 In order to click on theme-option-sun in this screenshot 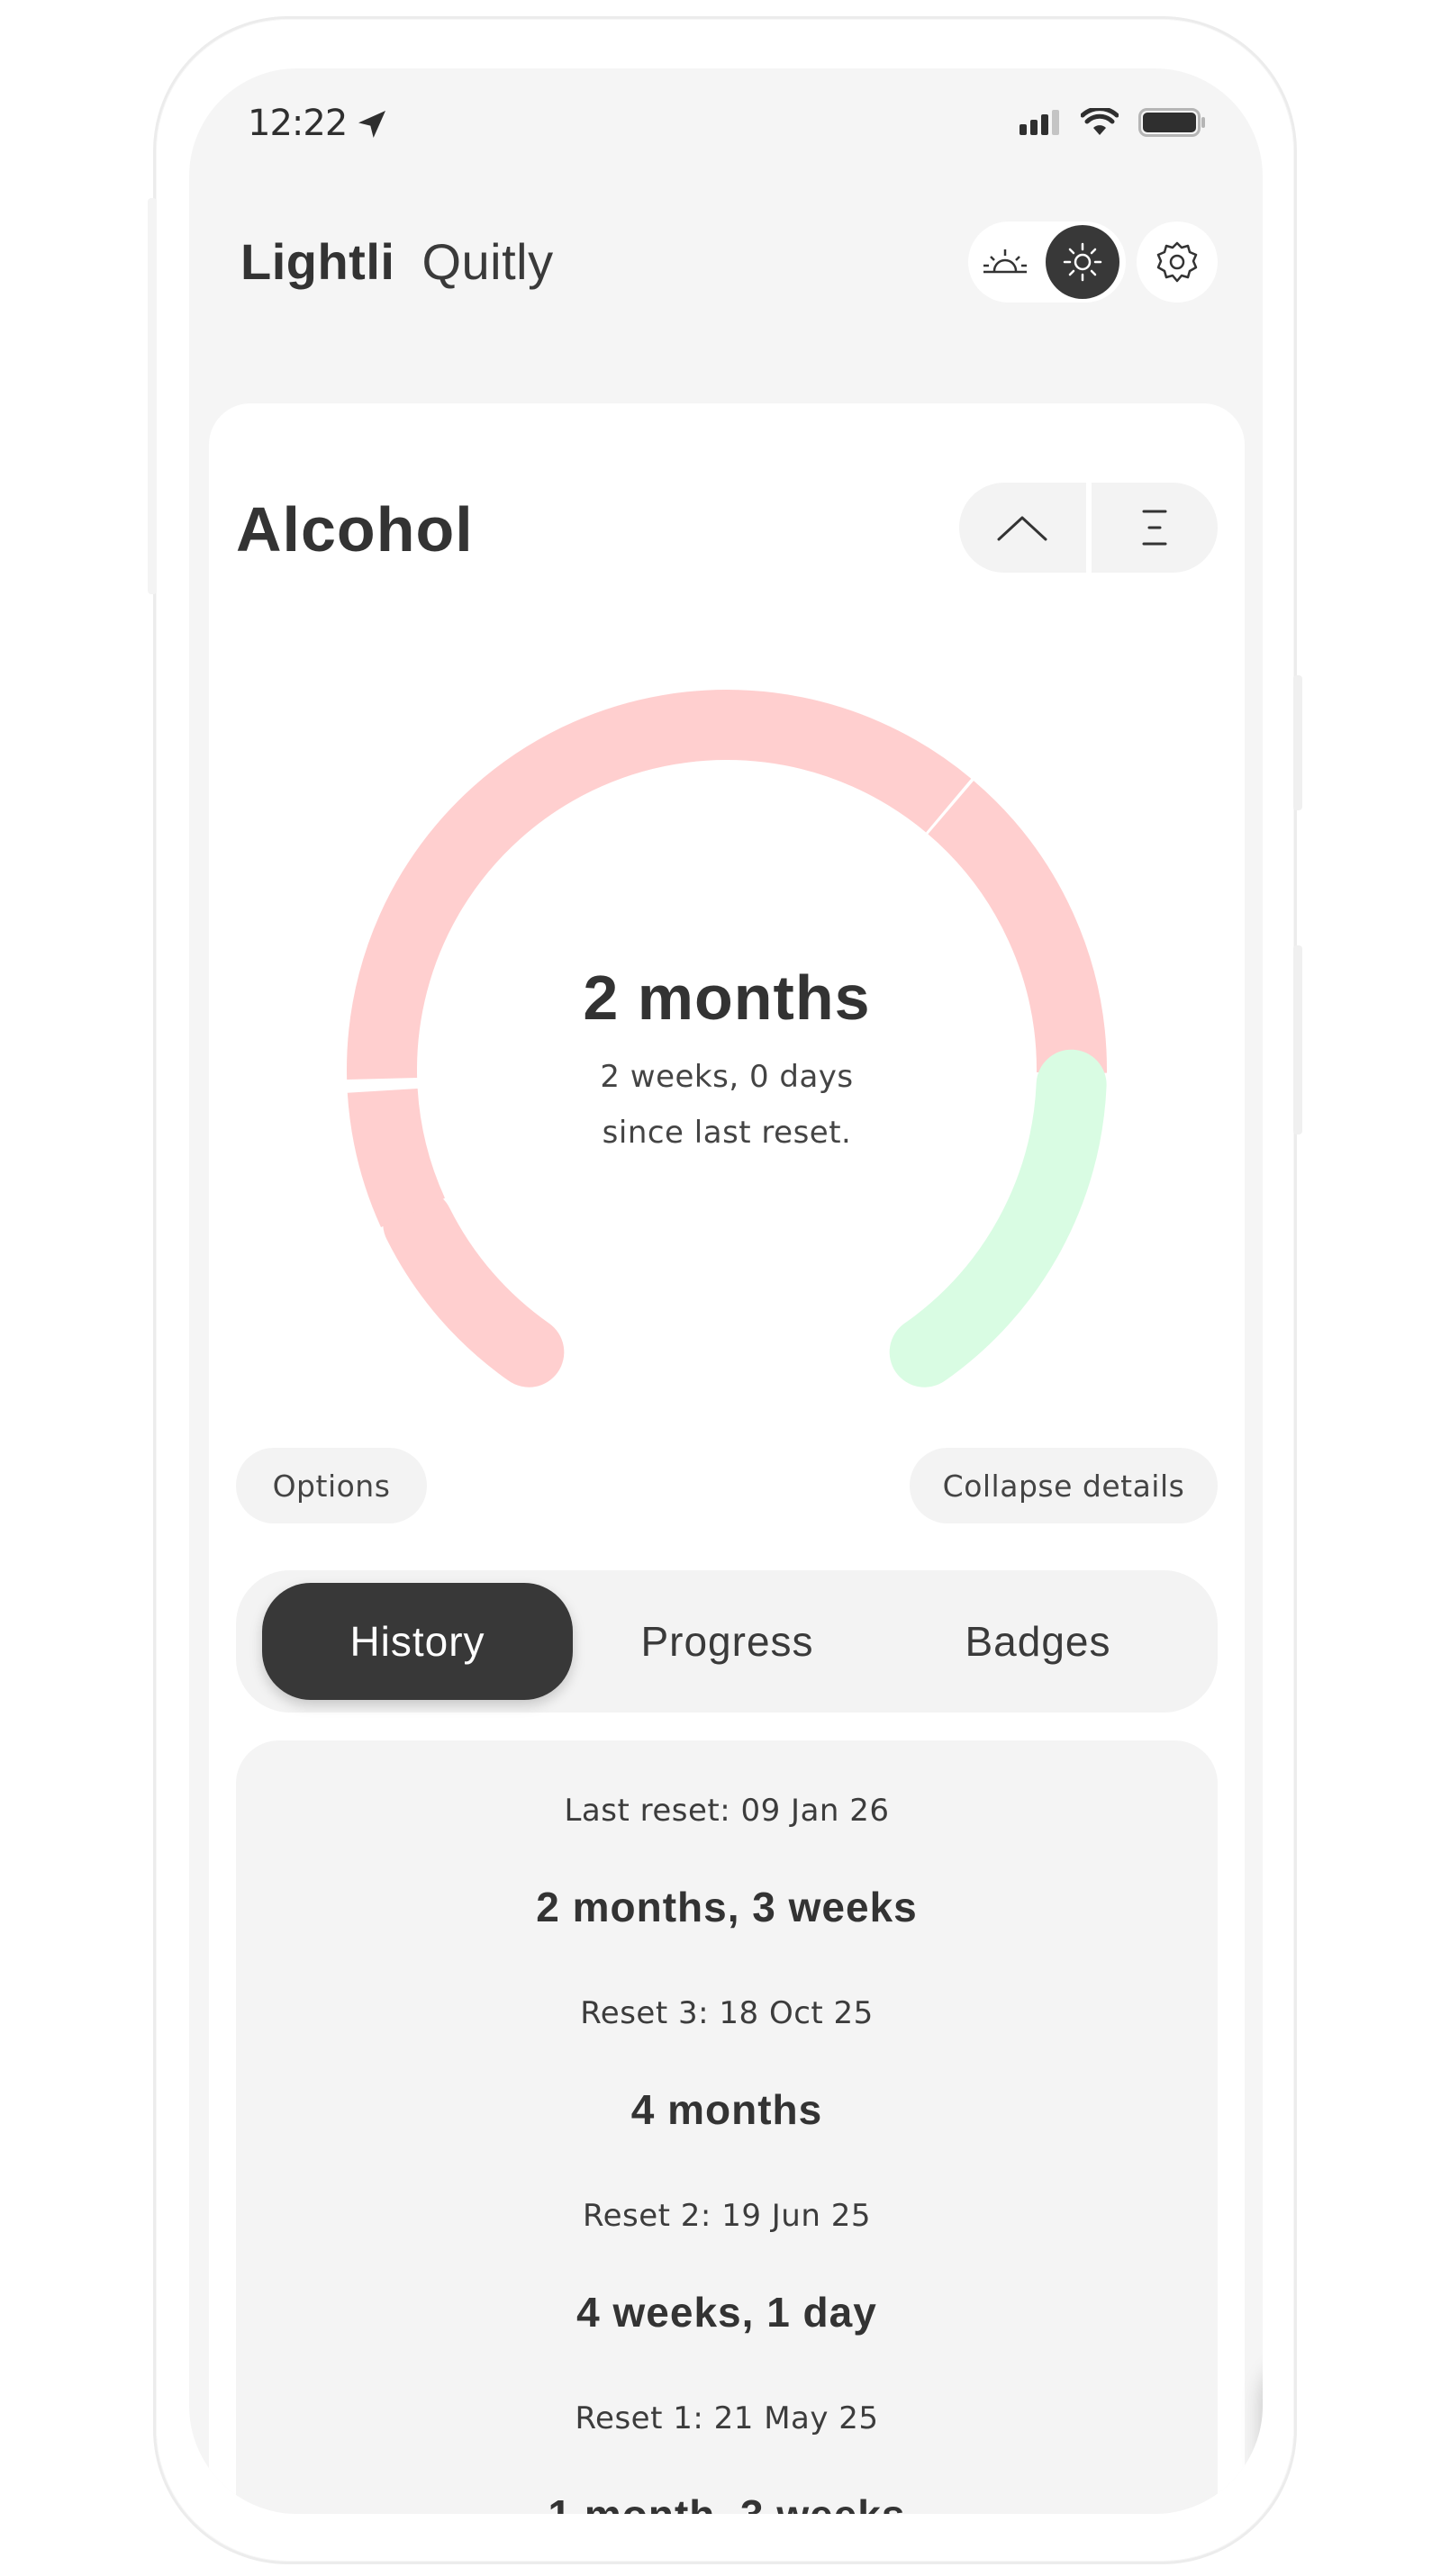, I will do `click(1083, 262)`.